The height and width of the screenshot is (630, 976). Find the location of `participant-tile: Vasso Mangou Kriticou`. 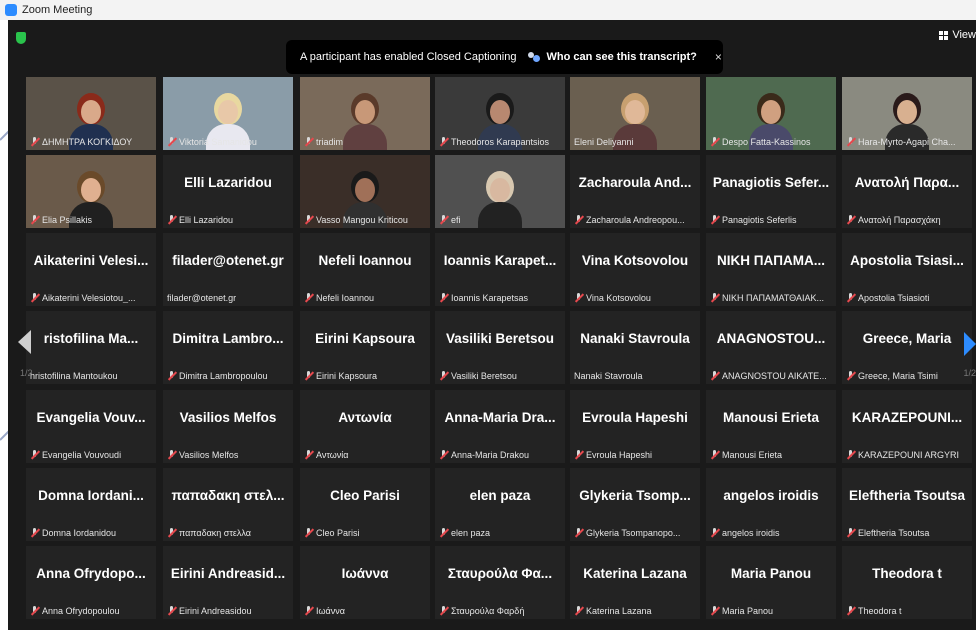

participant-tile: Vasso Mangou Kriticou is located at coordinates (365, 191).